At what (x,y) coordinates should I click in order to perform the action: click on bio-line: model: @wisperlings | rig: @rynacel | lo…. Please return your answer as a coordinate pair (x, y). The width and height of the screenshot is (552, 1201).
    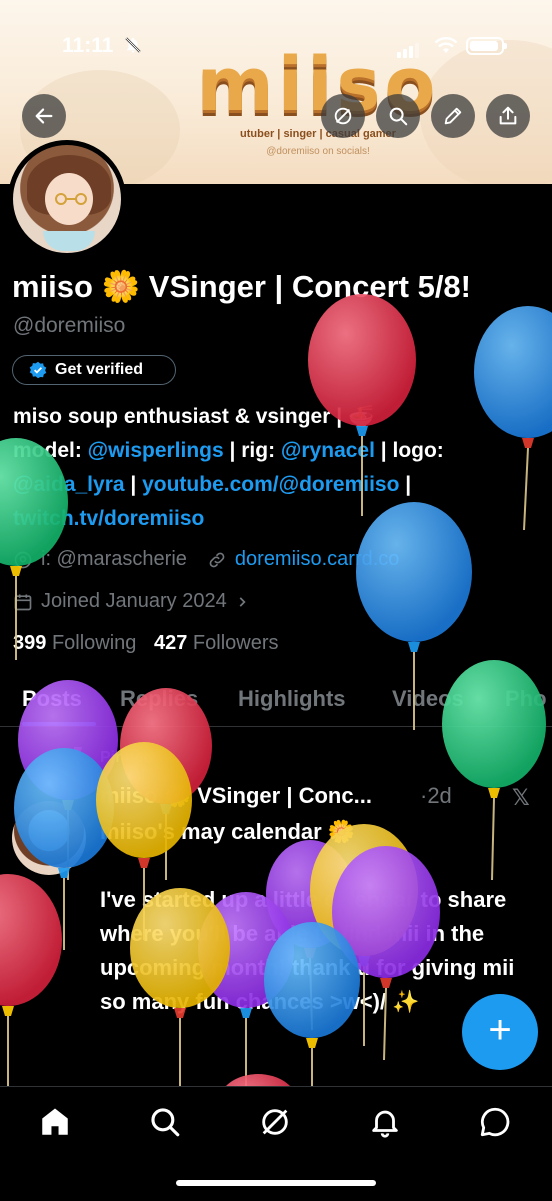
    Looking at the image, I should click on (278, 451).